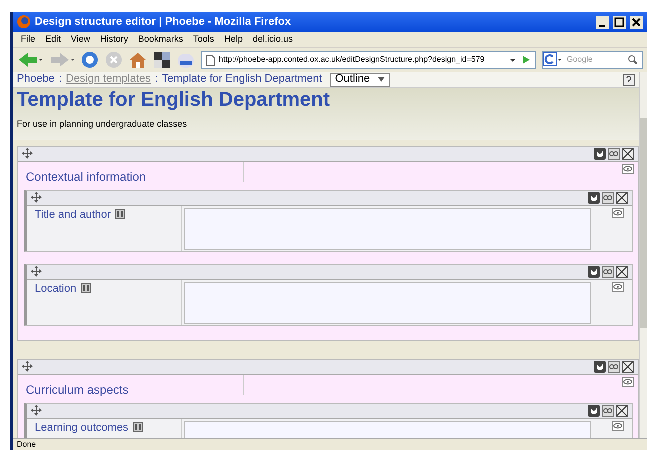 The image size is (647, 450). Describe the element at coordinates (73, 215) in the screenshot. I see `field-label: Title and author` at that location.